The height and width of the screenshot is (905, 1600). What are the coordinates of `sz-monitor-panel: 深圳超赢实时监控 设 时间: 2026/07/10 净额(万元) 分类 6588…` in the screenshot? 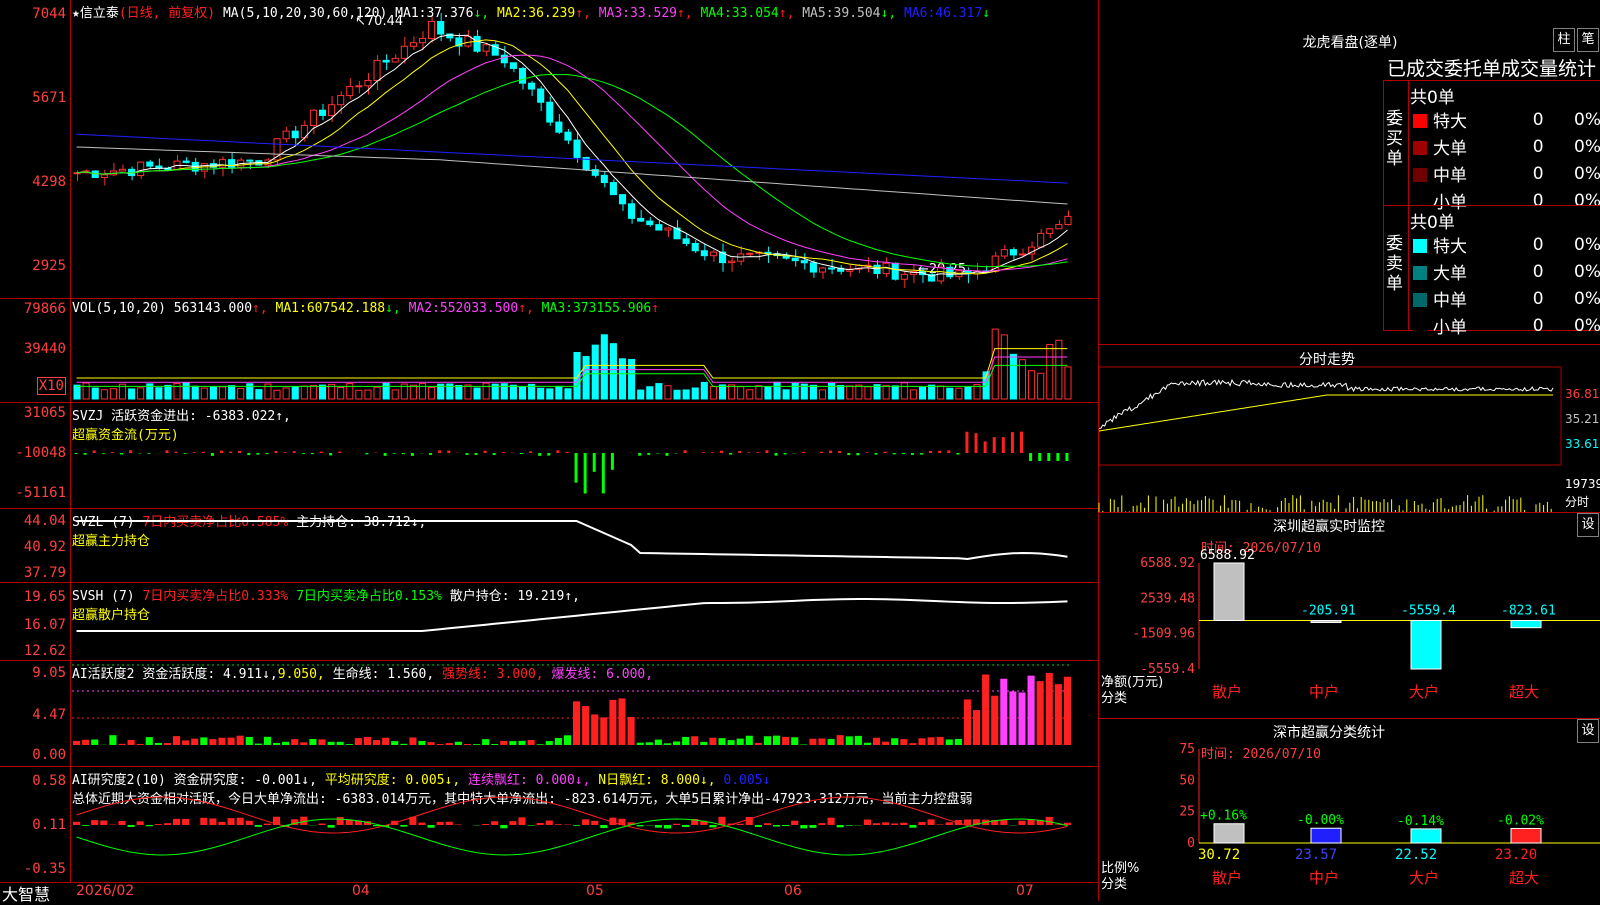 It's located at (1349, 615).